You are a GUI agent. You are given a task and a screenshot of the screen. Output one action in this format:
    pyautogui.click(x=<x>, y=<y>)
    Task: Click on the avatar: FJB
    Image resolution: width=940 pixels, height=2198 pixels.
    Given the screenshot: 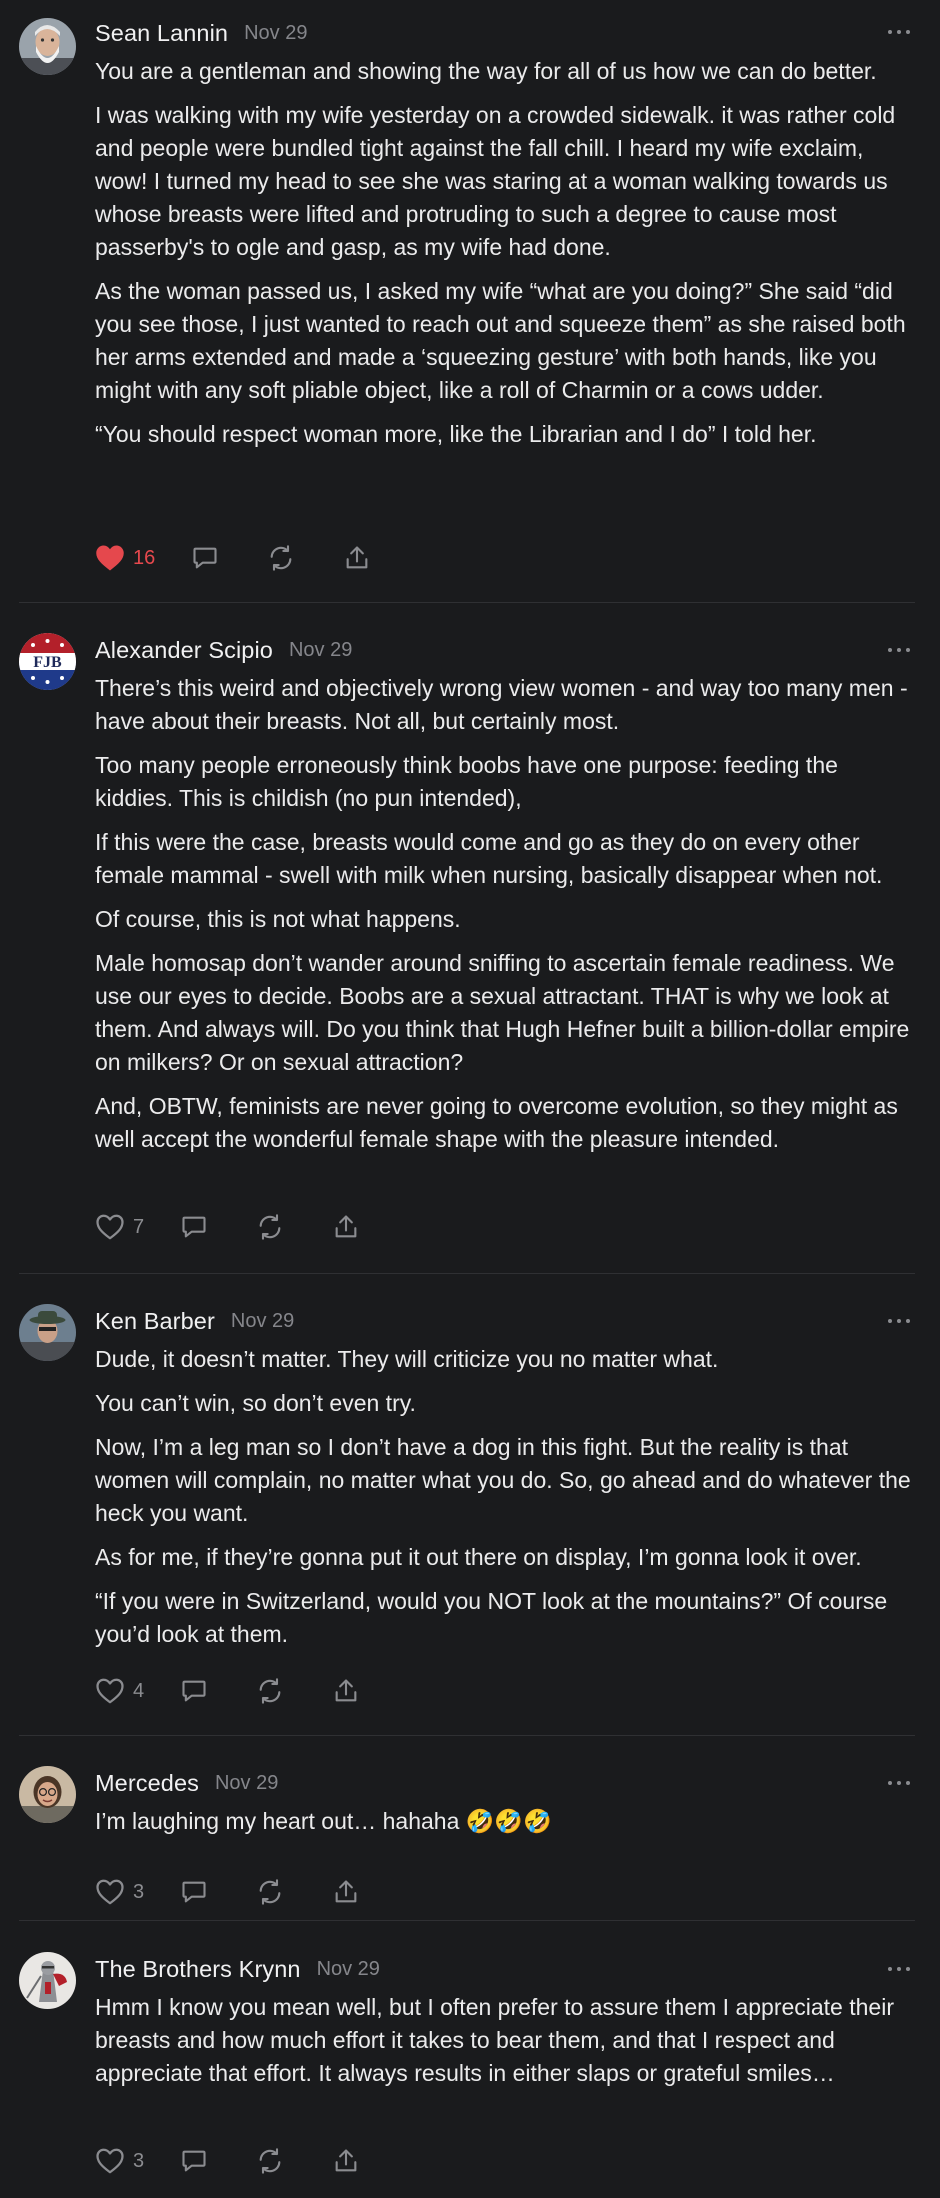 What is the action you would take?
    pyautogui.click(x=47, y=661)
    